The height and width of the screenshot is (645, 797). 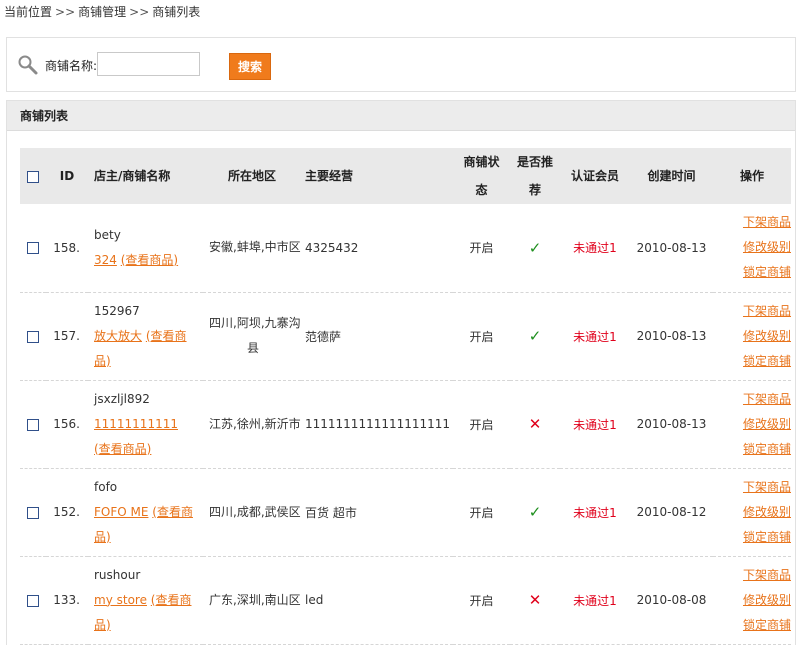 I want to click on row-owner-cell: bety 324 (查看商品), so click(x=145, y=248).